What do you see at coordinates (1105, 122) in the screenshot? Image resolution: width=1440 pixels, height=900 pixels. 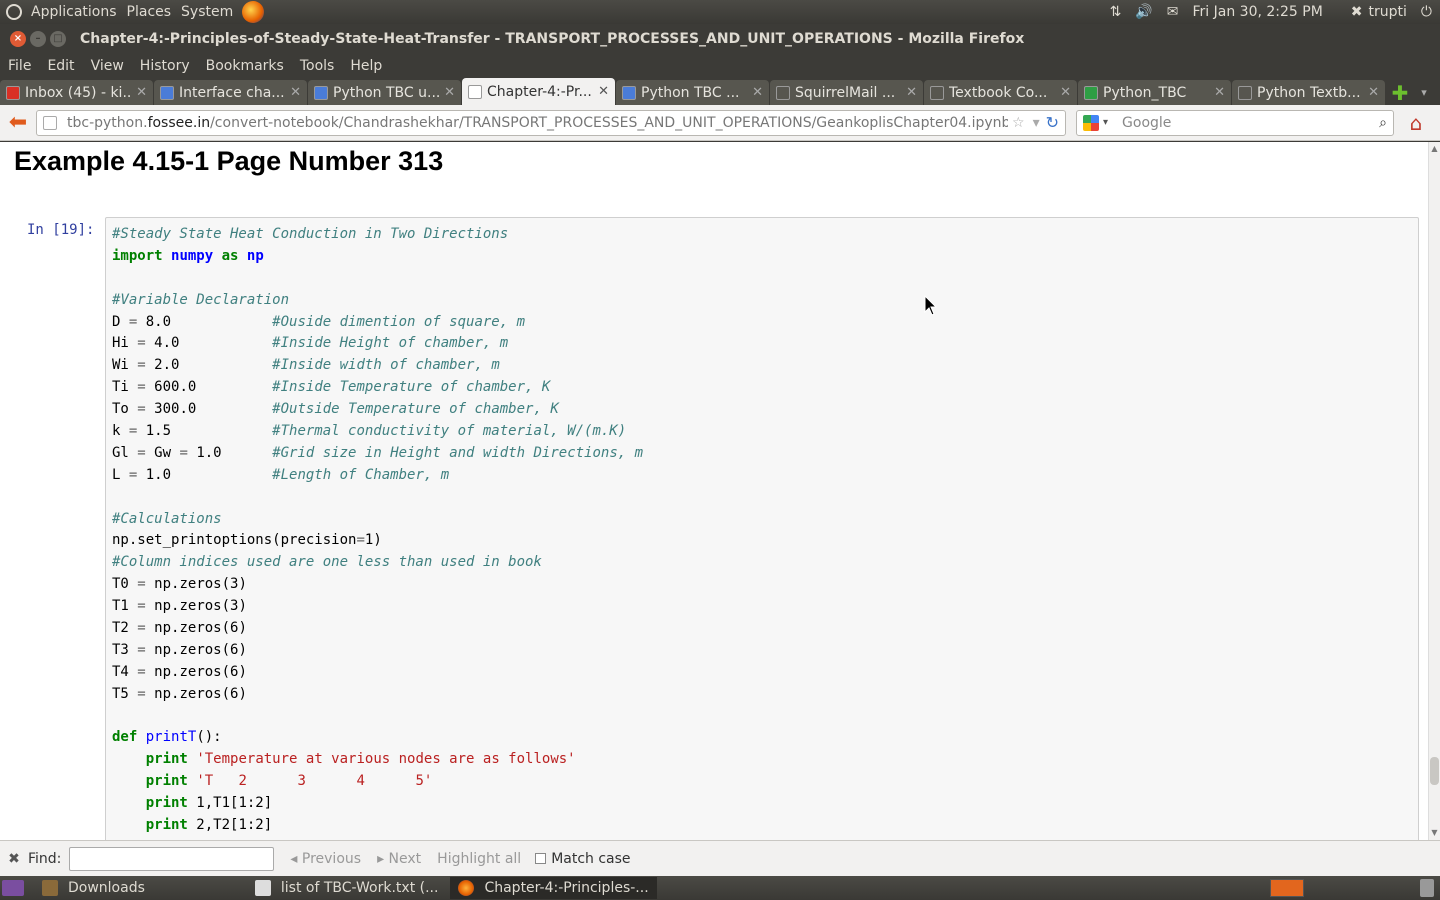 I see `engine-dropdown-icon: ▾` at bounding box center [1105, 122].